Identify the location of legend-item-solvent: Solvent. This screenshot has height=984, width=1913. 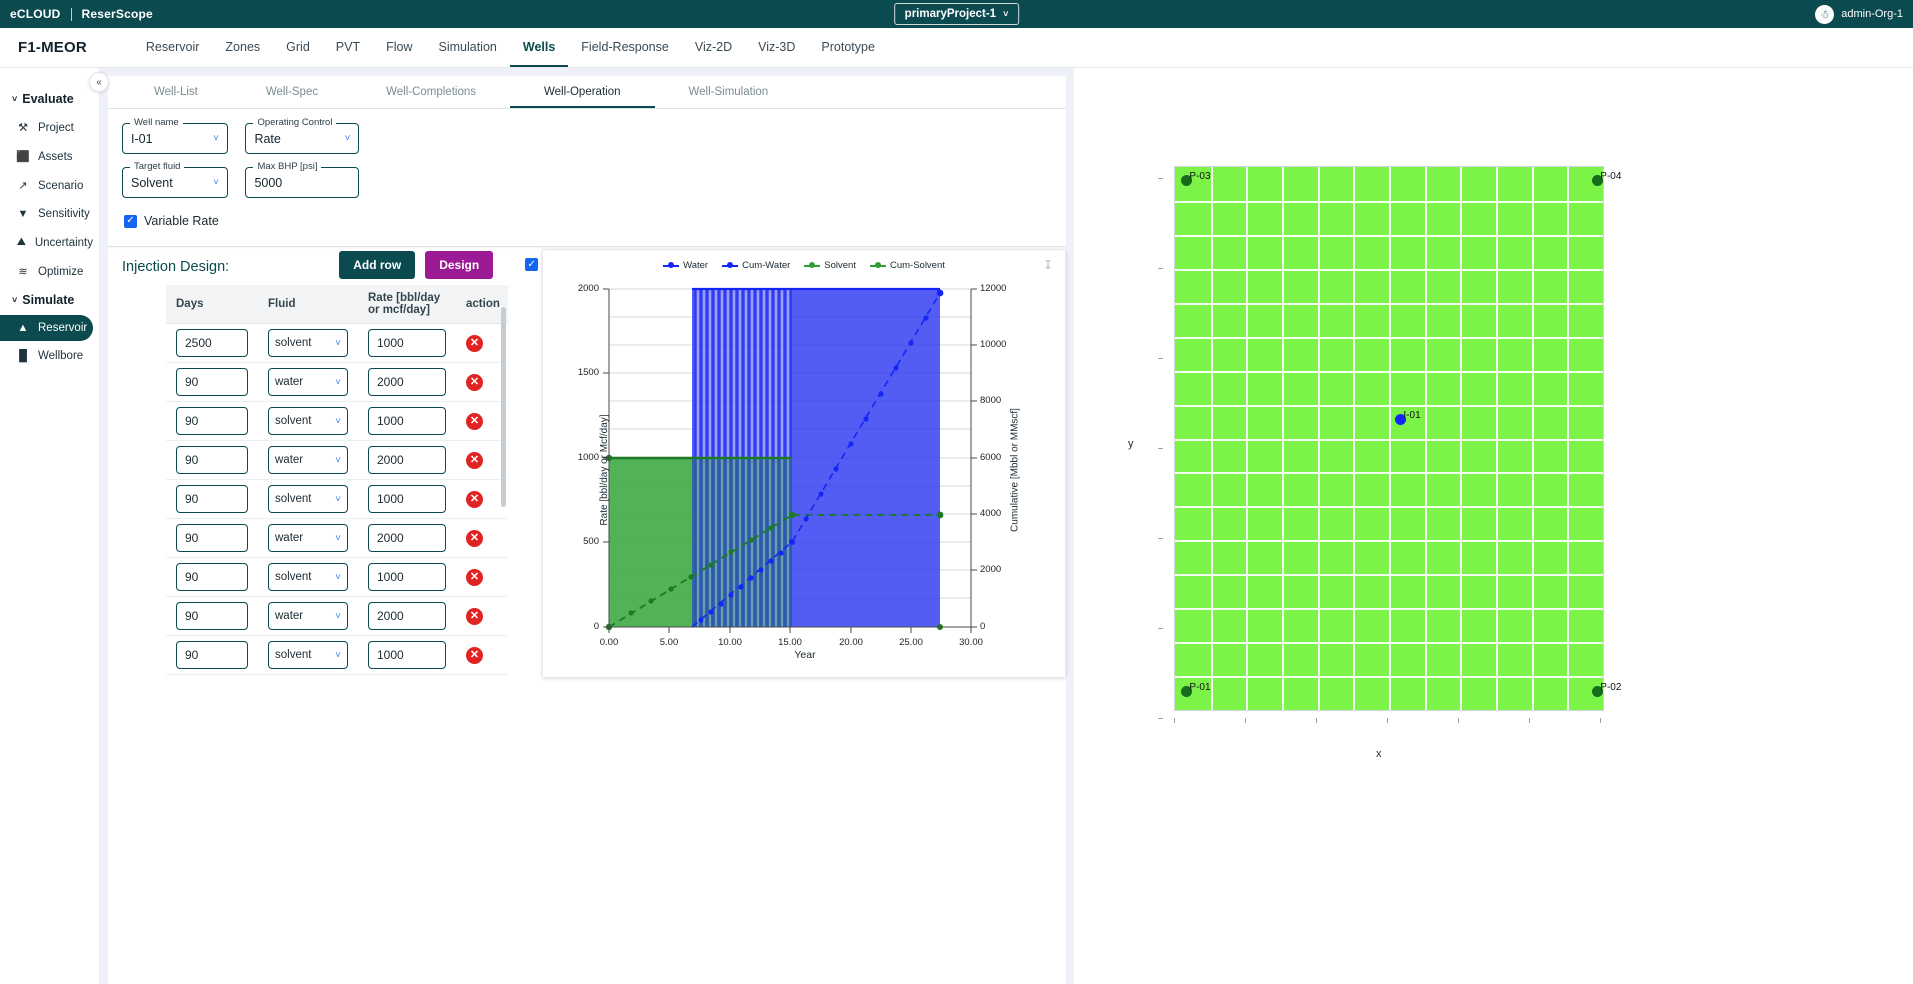
(830, 265).